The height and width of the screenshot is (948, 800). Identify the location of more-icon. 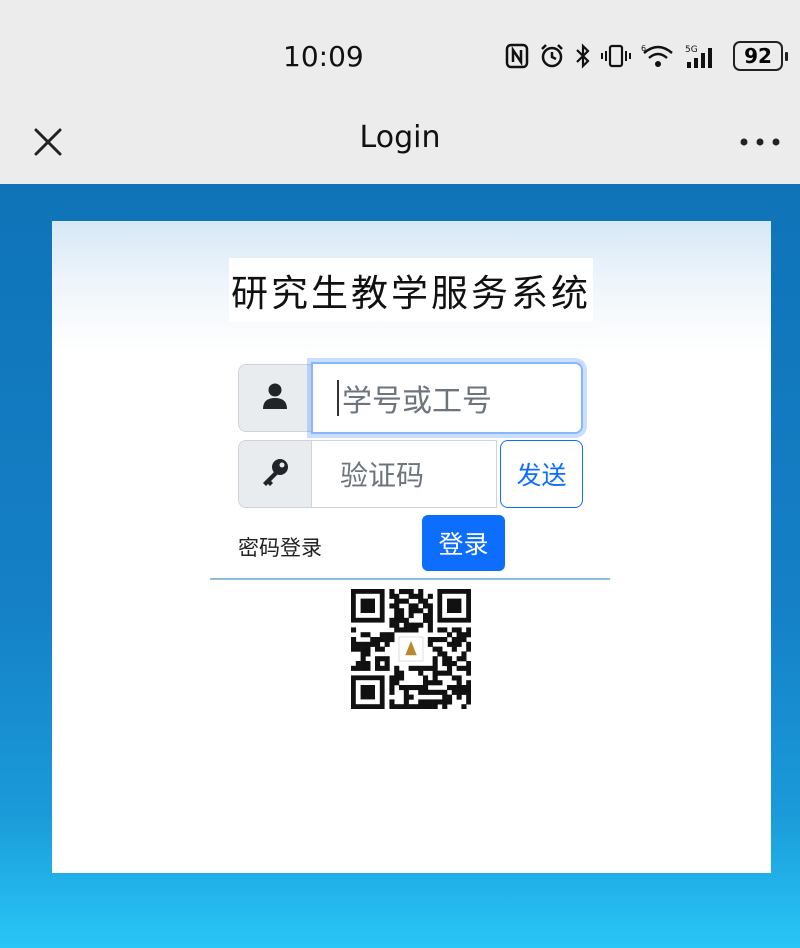
(760, 142).